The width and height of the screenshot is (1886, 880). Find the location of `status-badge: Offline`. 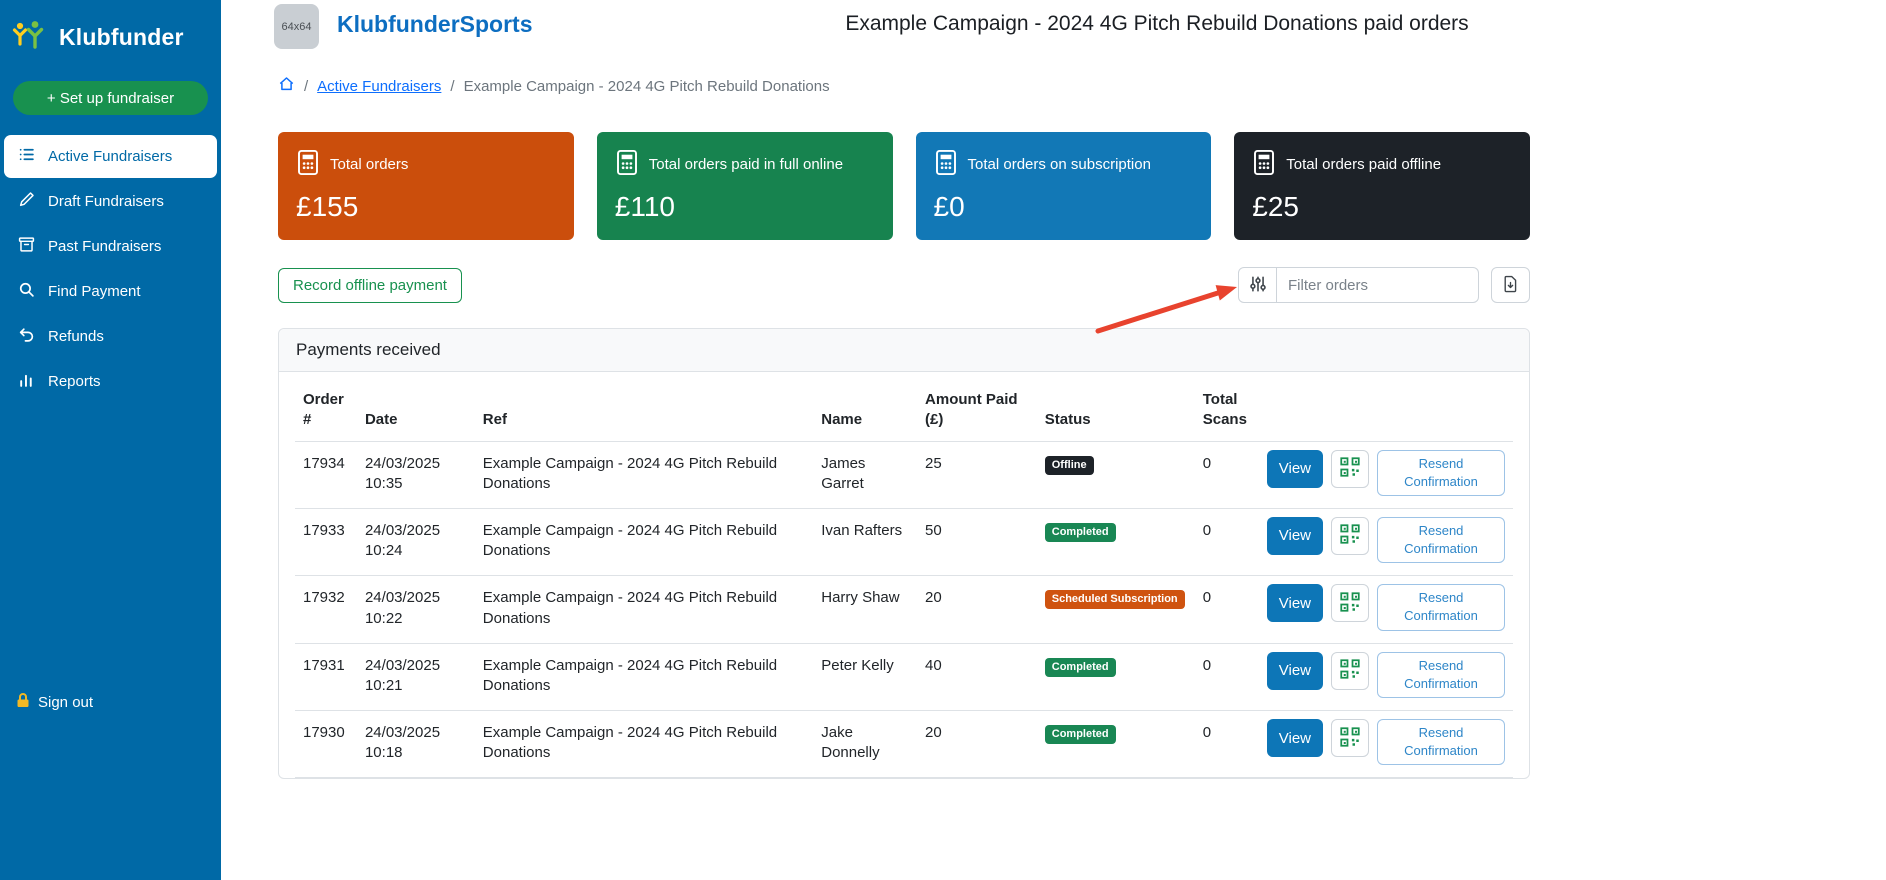

status-badge: Offline is located at coordinates (1069, 465).